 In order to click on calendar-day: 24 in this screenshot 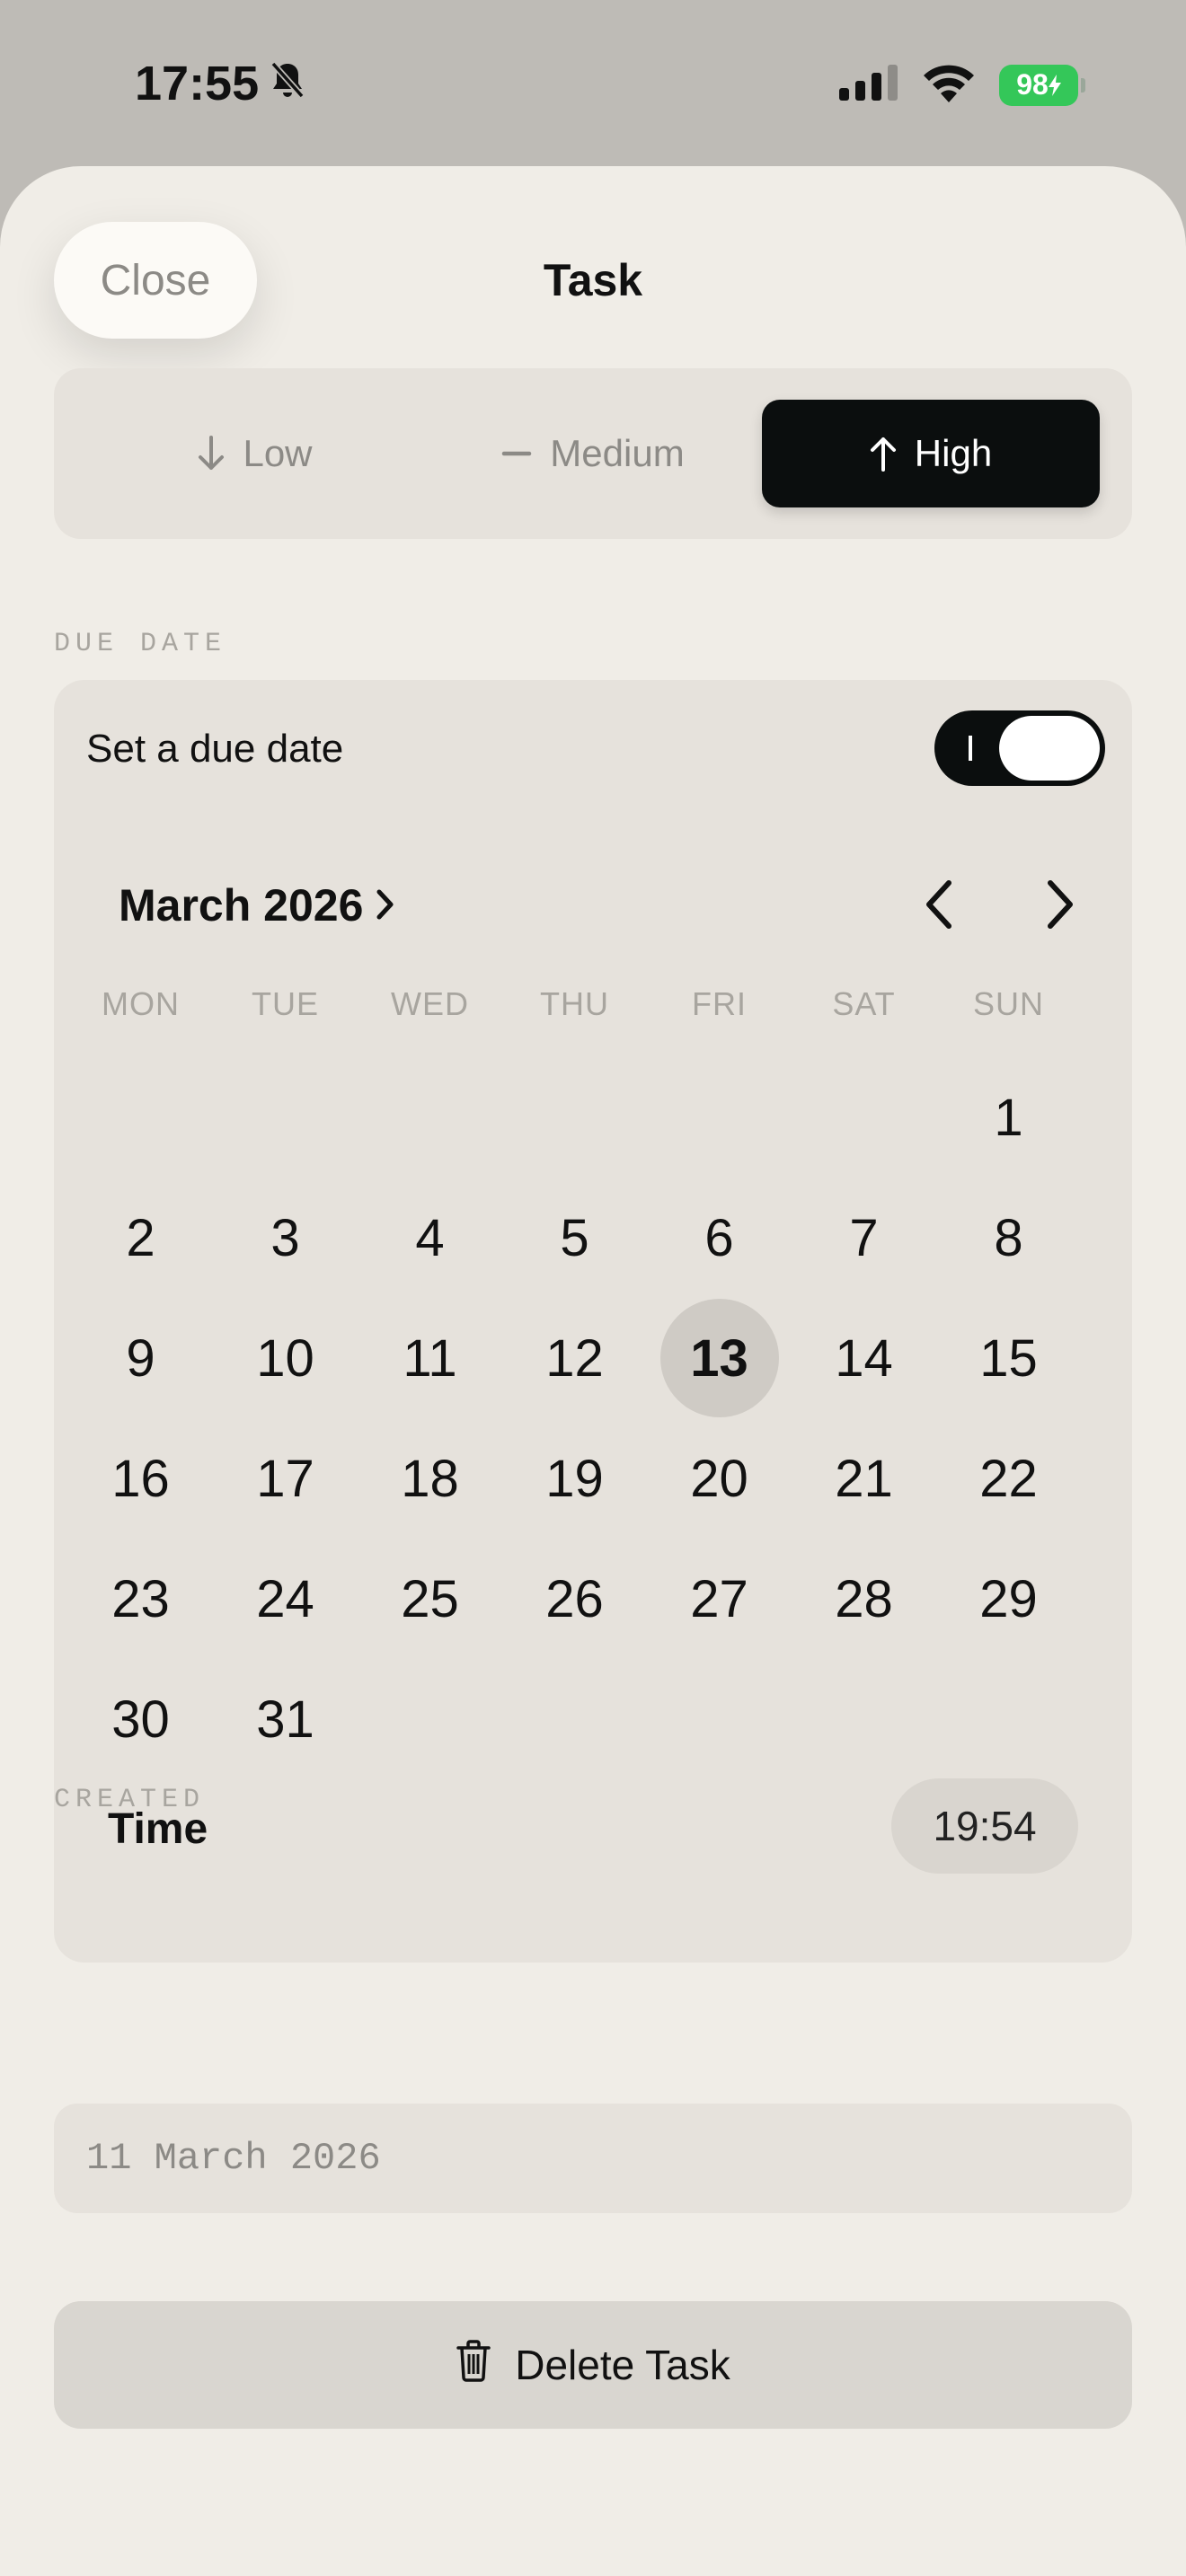, I will do `click(285, 1599)`.